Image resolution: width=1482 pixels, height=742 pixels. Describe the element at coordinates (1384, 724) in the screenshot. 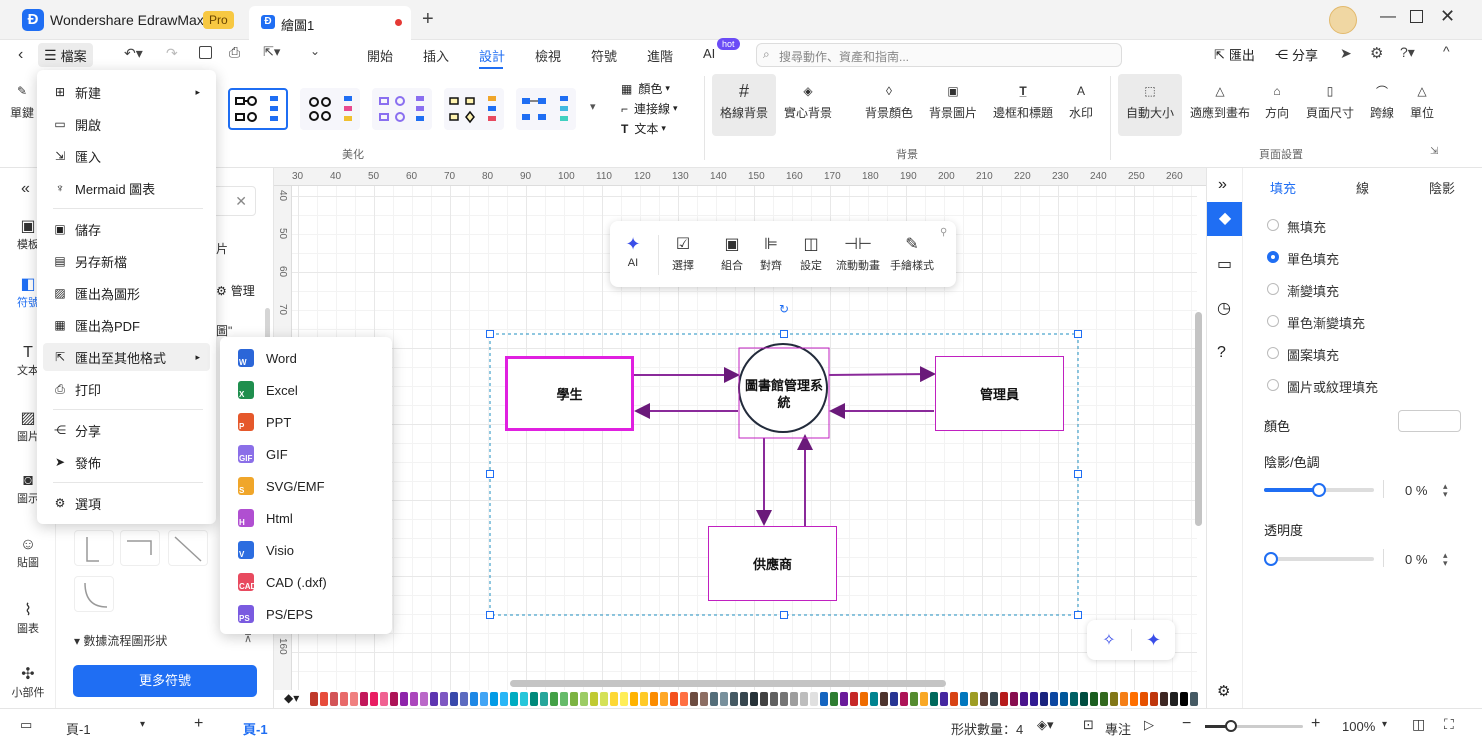

I see `zoom-dropdown-icon: ▾` at that location.